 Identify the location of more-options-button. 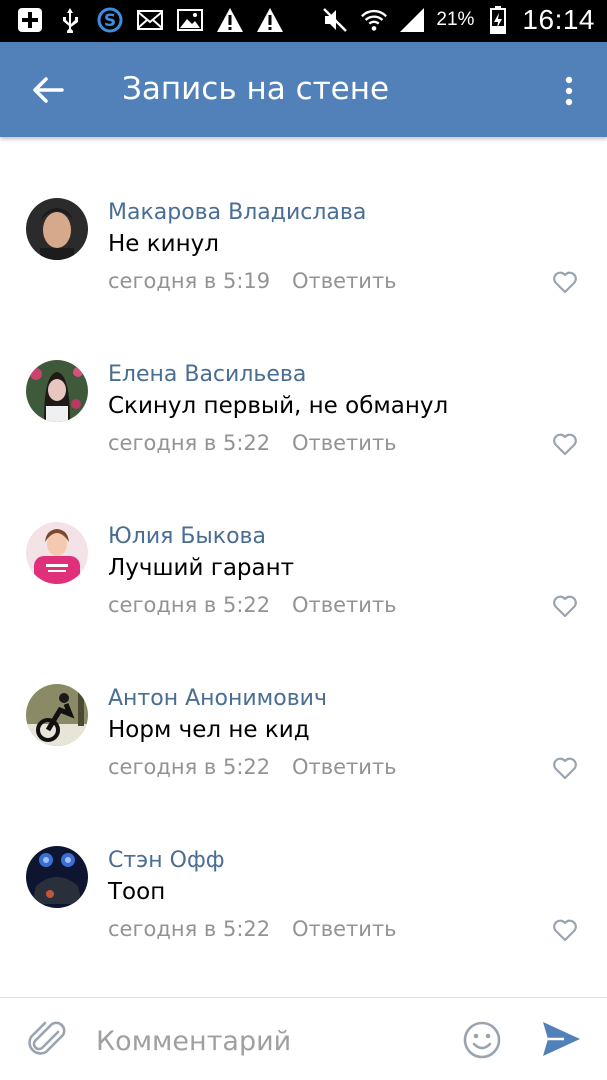
(569, 91).